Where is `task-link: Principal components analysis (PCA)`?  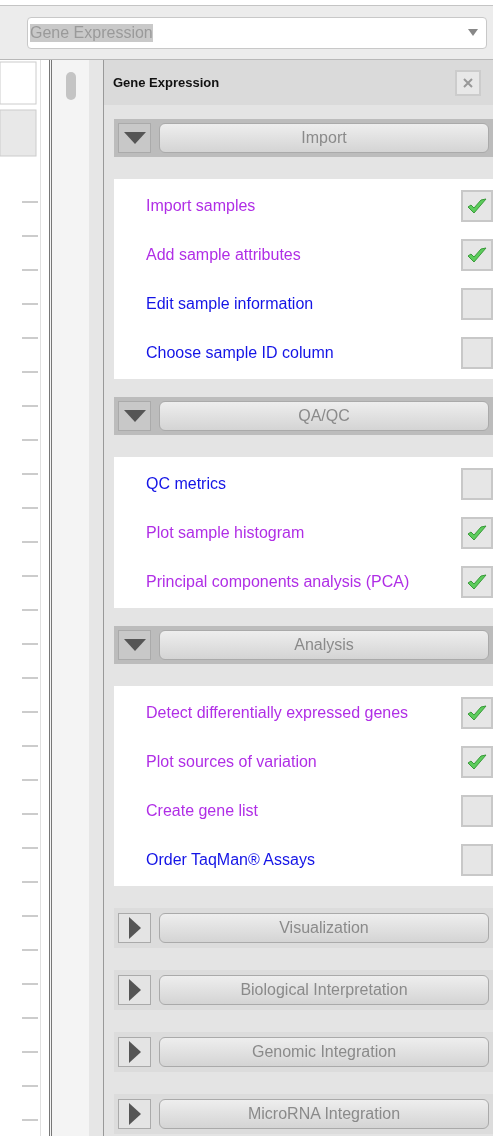 task-link: Principal components analysis (PCA) is located at coordinates (278, 581).